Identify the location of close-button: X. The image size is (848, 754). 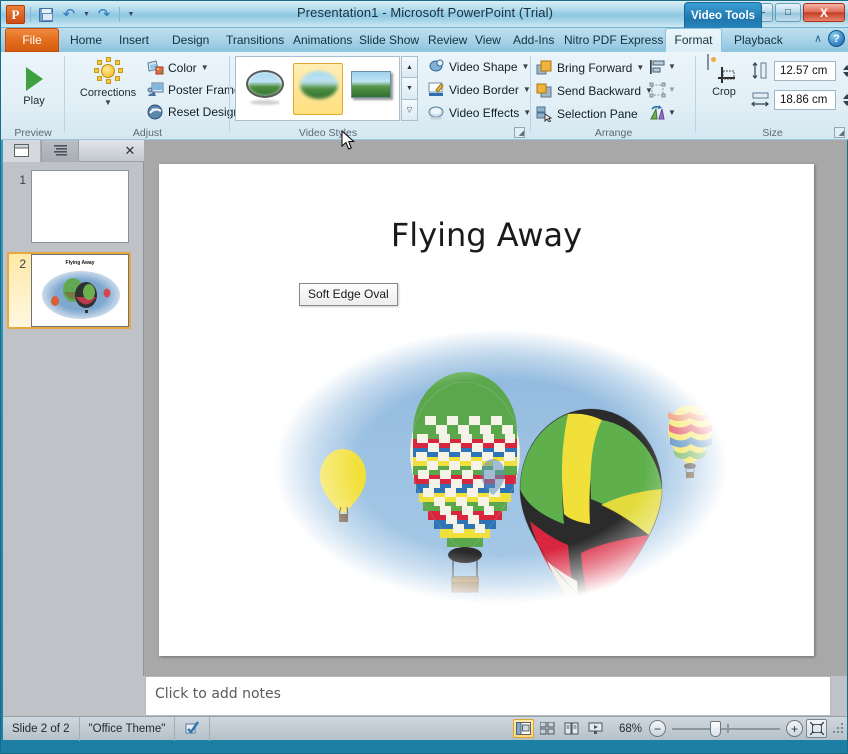
(824, 12).